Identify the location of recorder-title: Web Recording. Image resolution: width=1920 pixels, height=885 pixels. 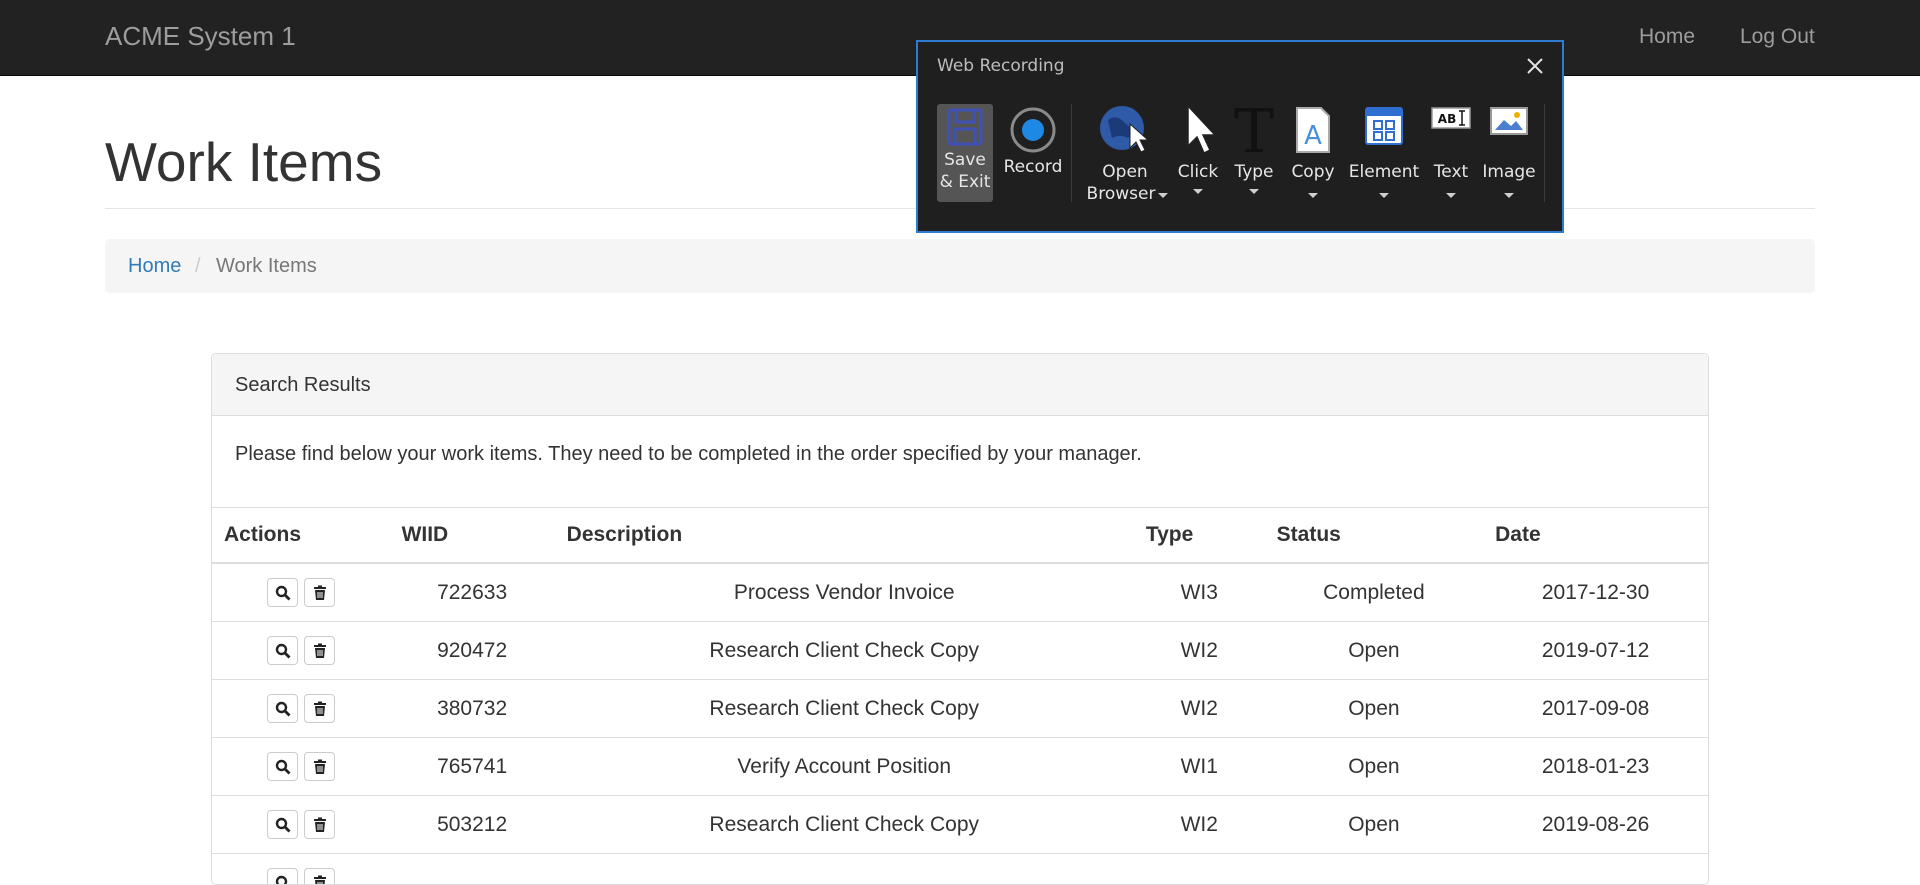
(1001, 66).